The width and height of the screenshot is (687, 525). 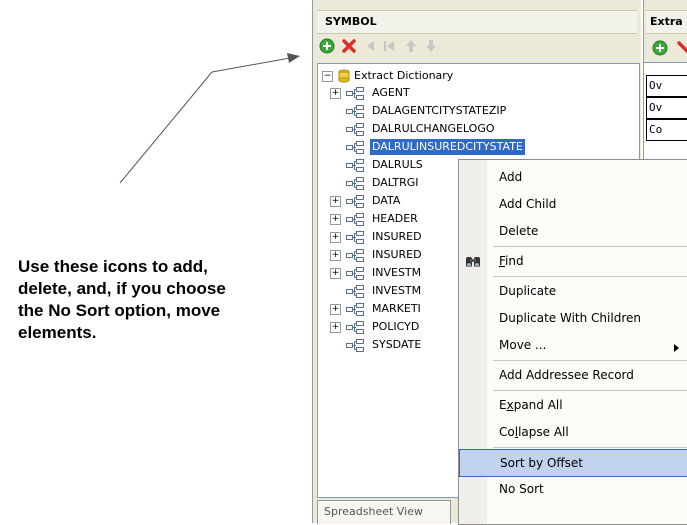 What do you see at coordinates (473, 262) in the screenshot?
I see `binoculars-icon` at bounding box center [473, 262].